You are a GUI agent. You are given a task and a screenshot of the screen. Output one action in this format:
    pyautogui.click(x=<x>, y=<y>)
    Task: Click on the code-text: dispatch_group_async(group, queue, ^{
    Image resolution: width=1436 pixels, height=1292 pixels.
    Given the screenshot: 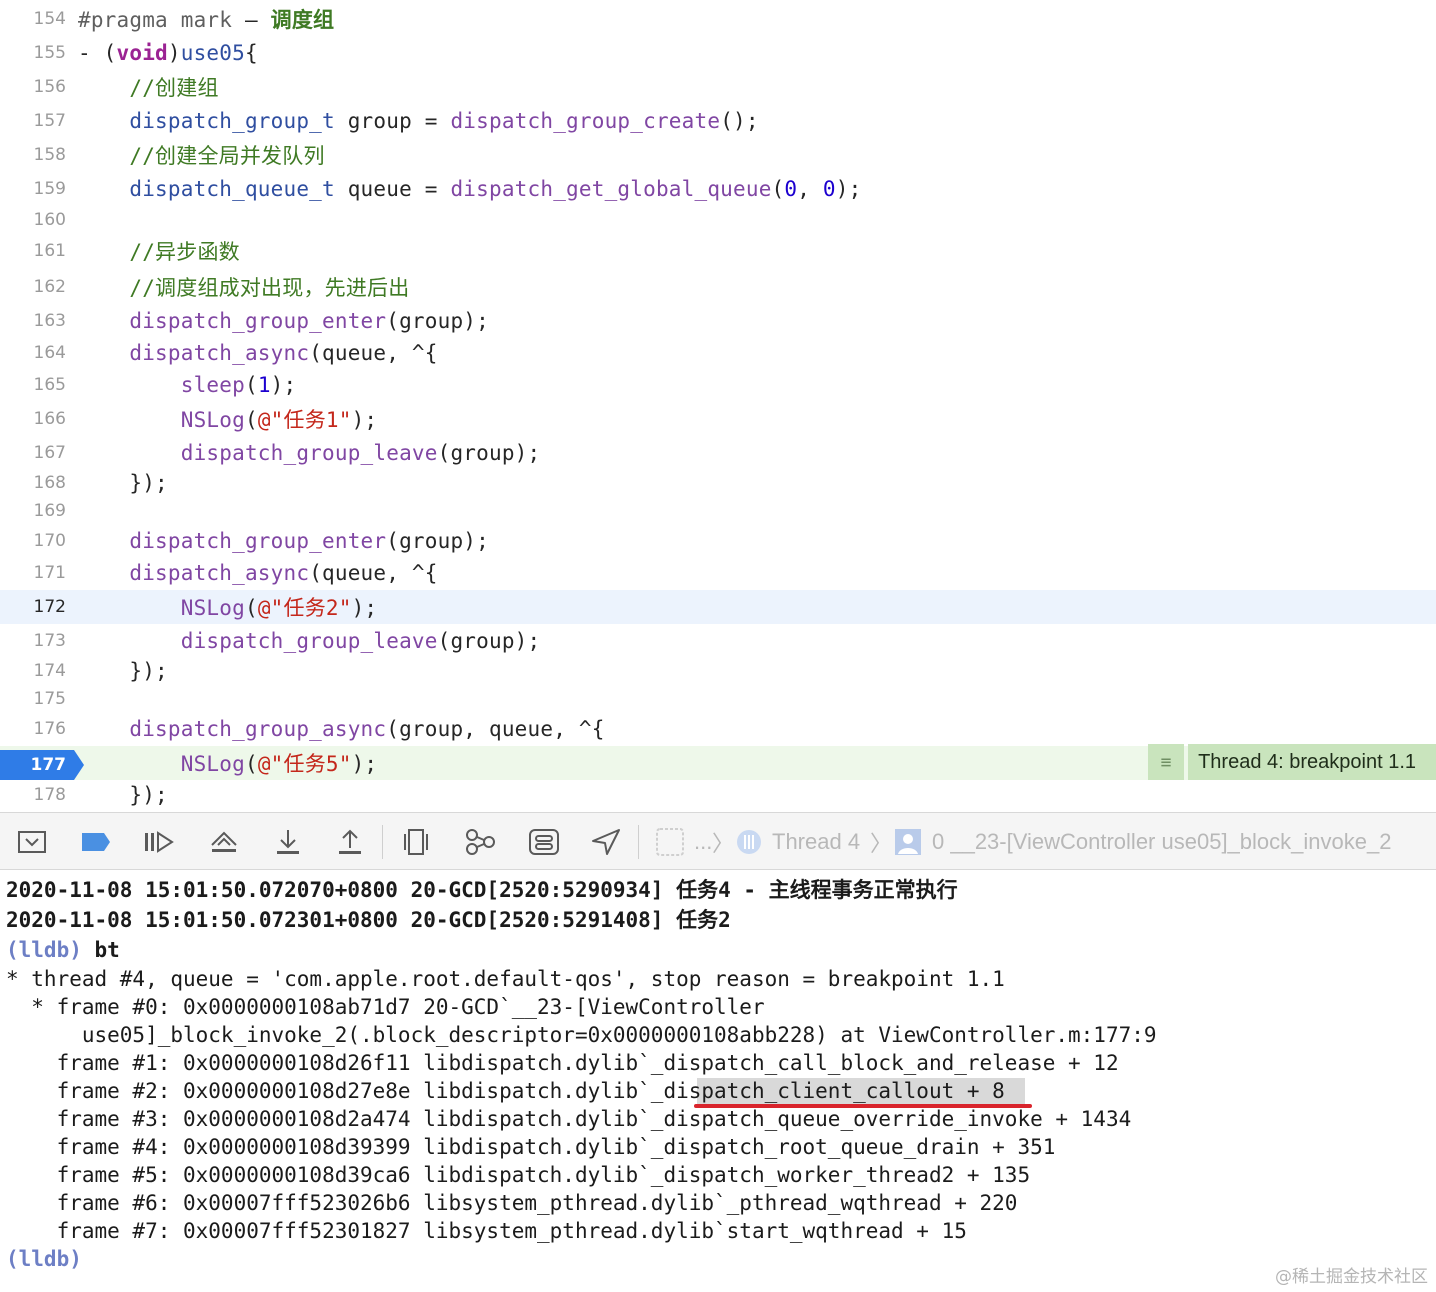 What is the action you would take?
    pyautogui.click(x=341, y=729)
    